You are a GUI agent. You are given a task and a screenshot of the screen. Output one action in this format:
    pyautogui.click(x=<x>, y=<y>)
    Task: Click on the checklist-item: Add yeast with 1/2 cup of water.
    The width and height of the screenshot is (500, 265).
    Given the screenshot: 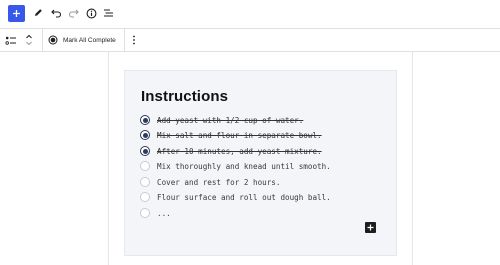 What is the action you would take?
    pyautogui.click(x=221, y=120)
    